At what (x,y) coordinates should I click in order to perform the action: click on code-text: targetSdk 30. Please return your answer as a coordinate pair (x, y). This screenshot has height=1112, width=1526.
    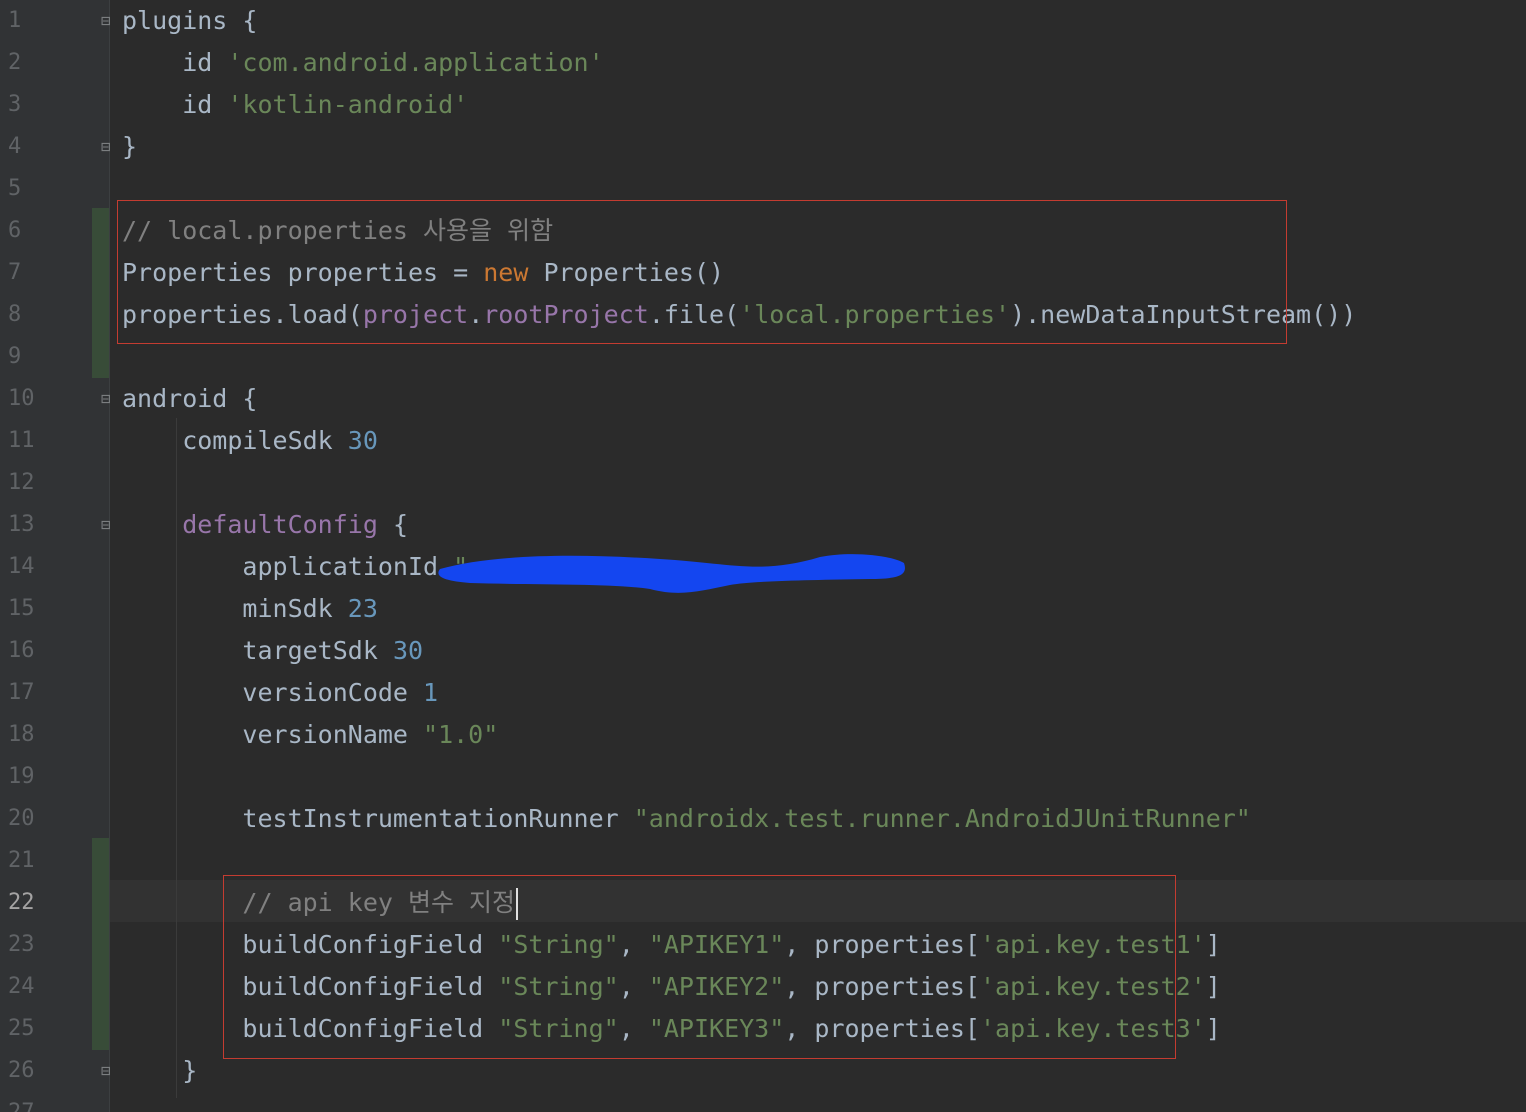
    Looking at the image, I should click on (272, 651).